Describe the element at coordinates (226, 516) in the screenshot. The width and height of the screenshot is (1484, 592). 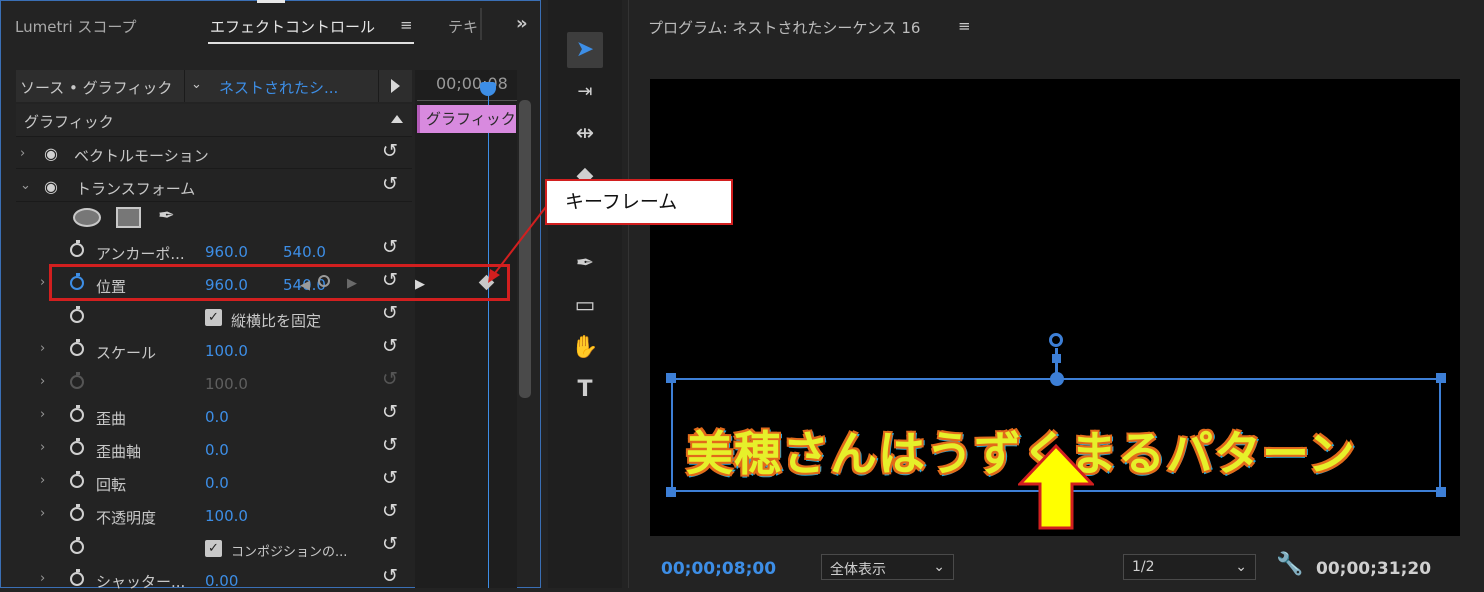
I see `opacity-value: 100.0` at that location.